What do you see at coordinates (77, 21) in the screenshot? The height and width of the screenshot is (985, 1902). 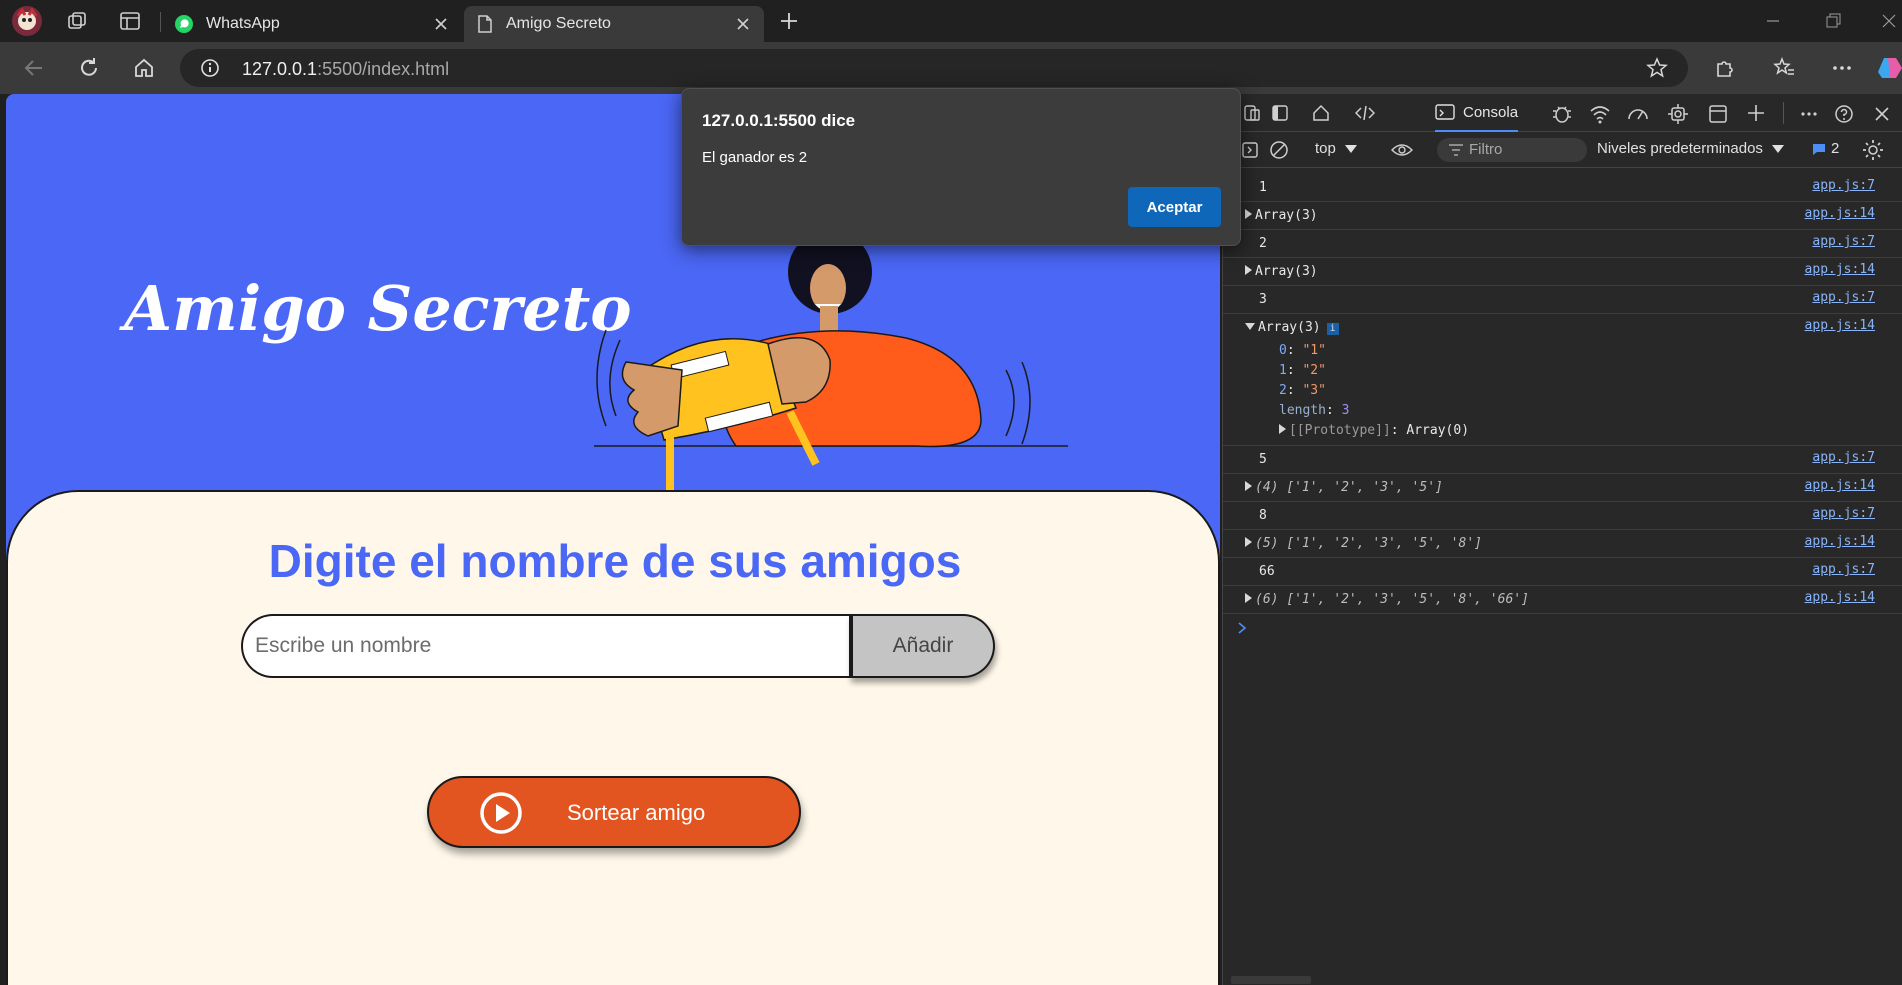 I see `workspaces-icon` at bounding box center [77, 21].